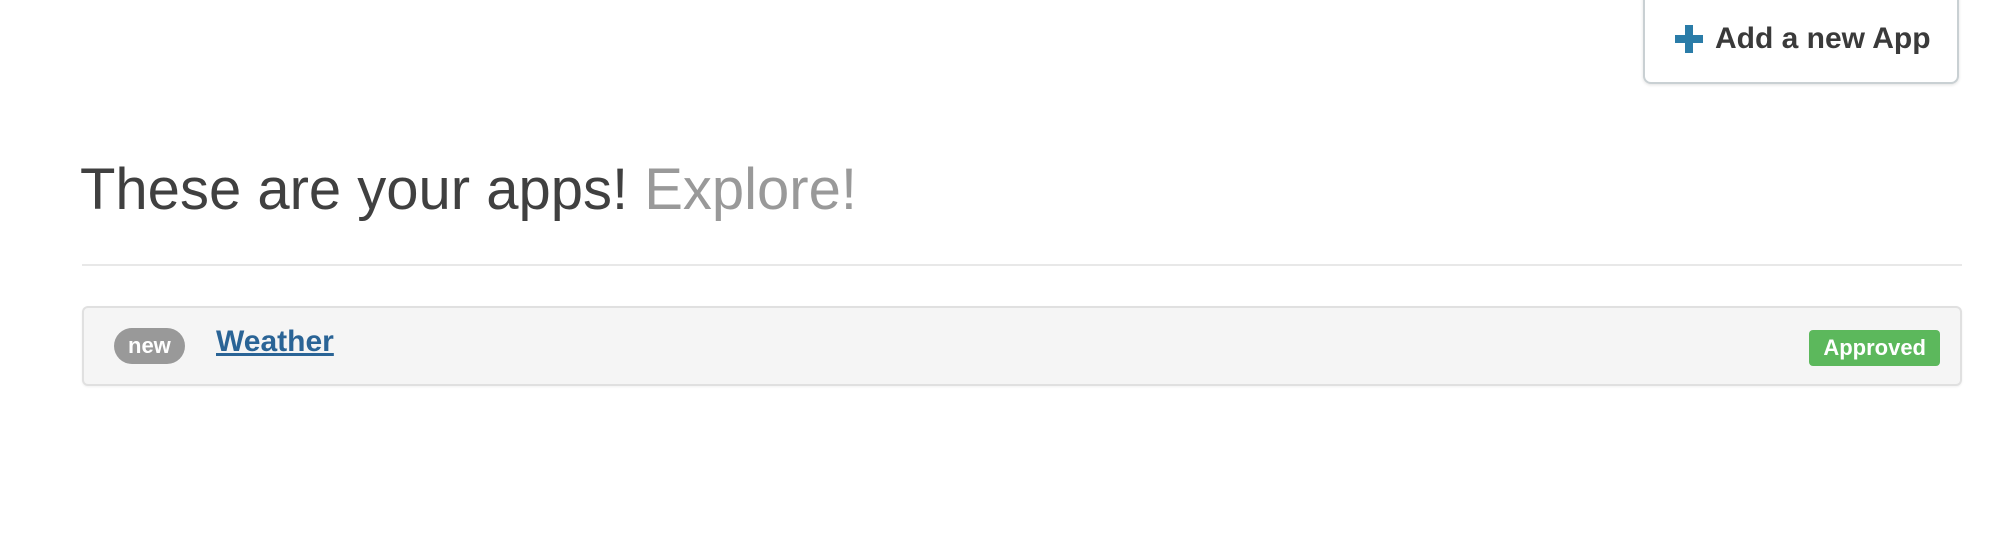 The width and height of the screenshot is (2008, 546). What do you see at coordinates (149, 346) in the screenshot?
I see `new-badge: new` at bounding box center [149, 346].